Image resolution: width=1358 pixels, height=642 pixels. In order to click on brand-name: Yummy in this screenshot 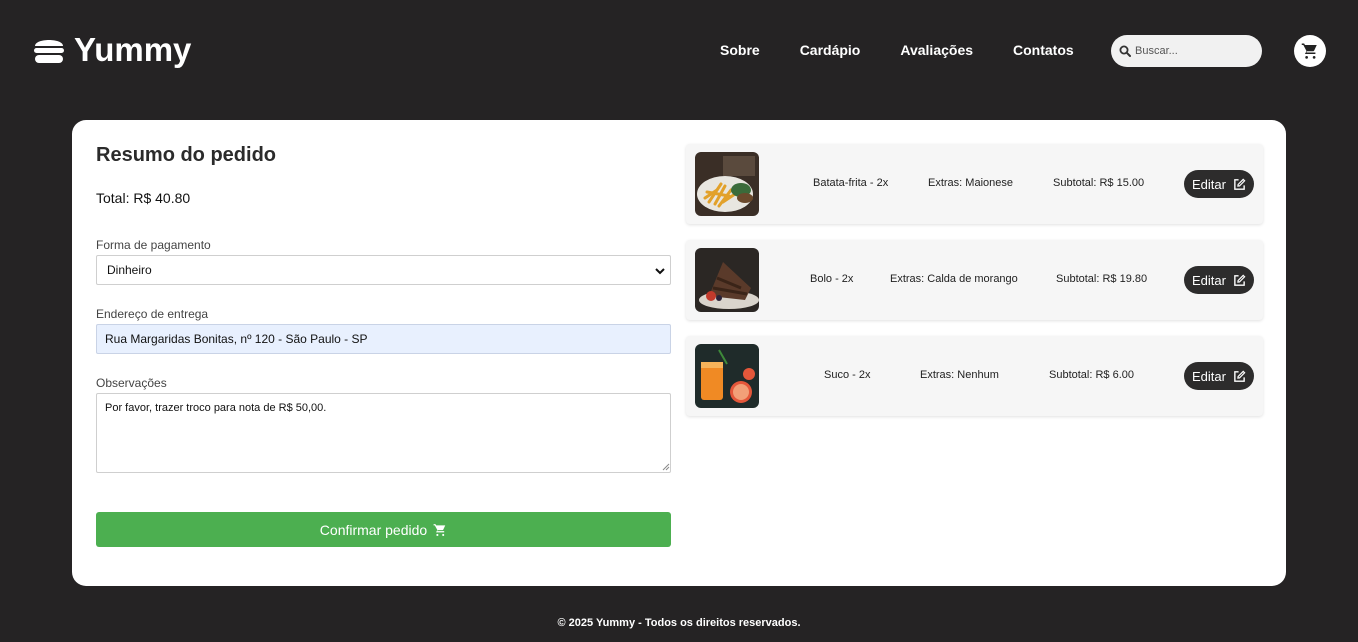, I will do `click(133, 49)`.